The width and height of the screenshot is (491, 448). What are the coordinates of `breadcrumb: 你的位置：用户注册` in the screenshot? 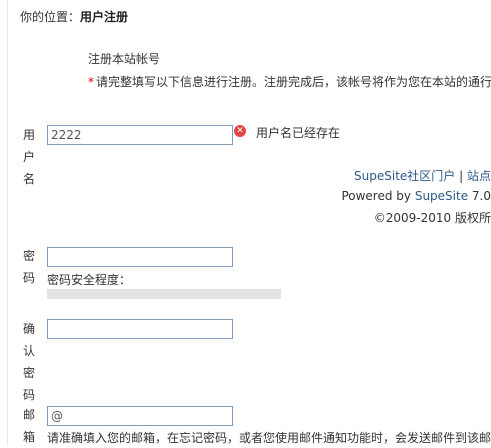 It's located at (74, 16).